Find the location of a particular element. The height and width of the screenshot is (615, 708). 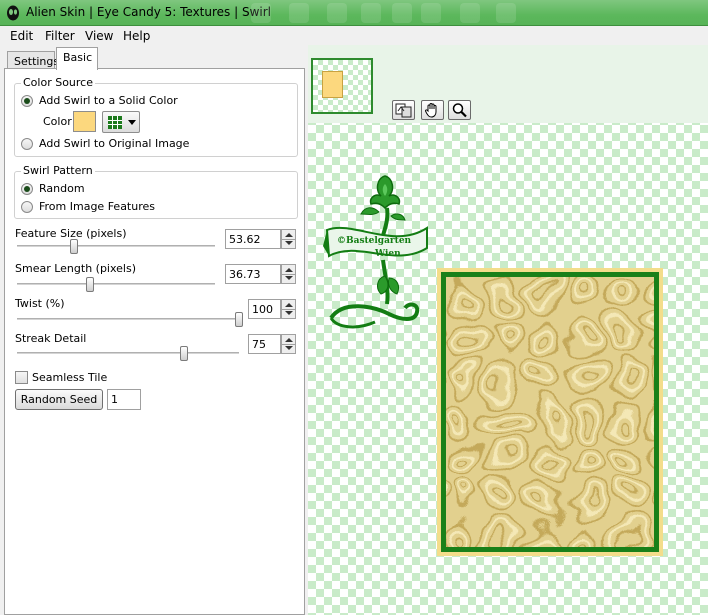

palette-grid-icon is located at coordinates (115, 122).